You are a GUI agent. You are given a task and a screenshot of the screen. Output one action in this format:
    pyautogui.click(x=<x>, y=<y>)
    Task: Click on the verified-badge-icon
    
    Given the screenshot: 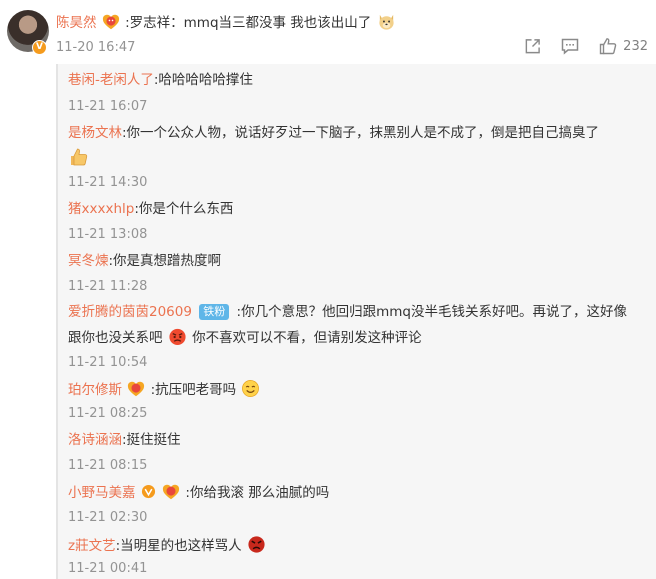 What is the action you would take?
    pyautogui.click(x=148, y=491)
    